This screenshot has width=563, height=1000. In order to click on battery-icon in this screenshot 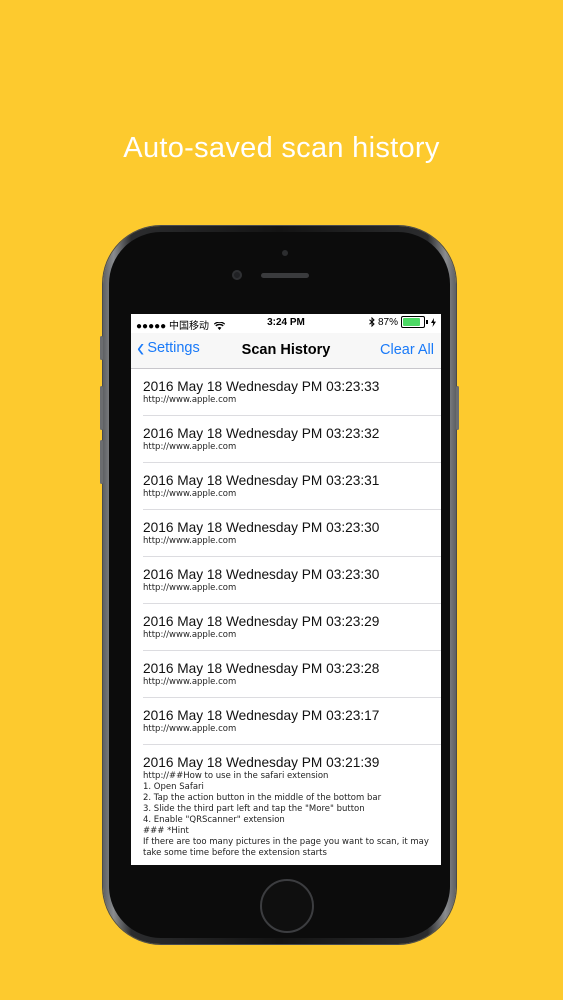, I will do `click(413, 322)`.